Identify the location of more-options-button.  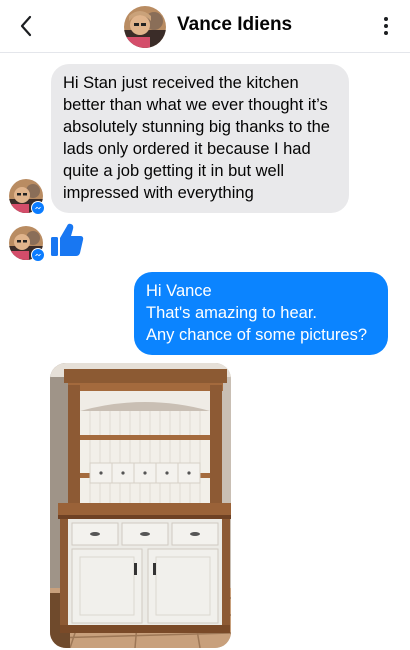
(386, 26).